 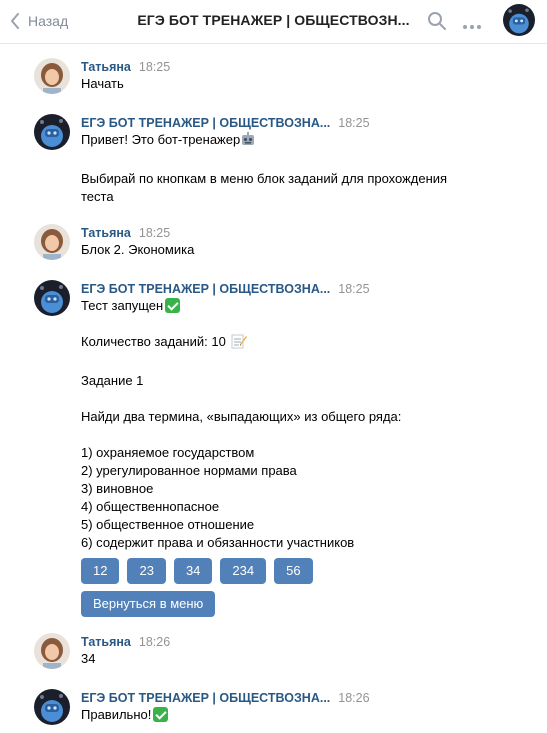 What do you see at coordinates (153, 341) in the screenshot?
I see `task-count-text: Количество заданий: 10` at bounding box center [153, 341].